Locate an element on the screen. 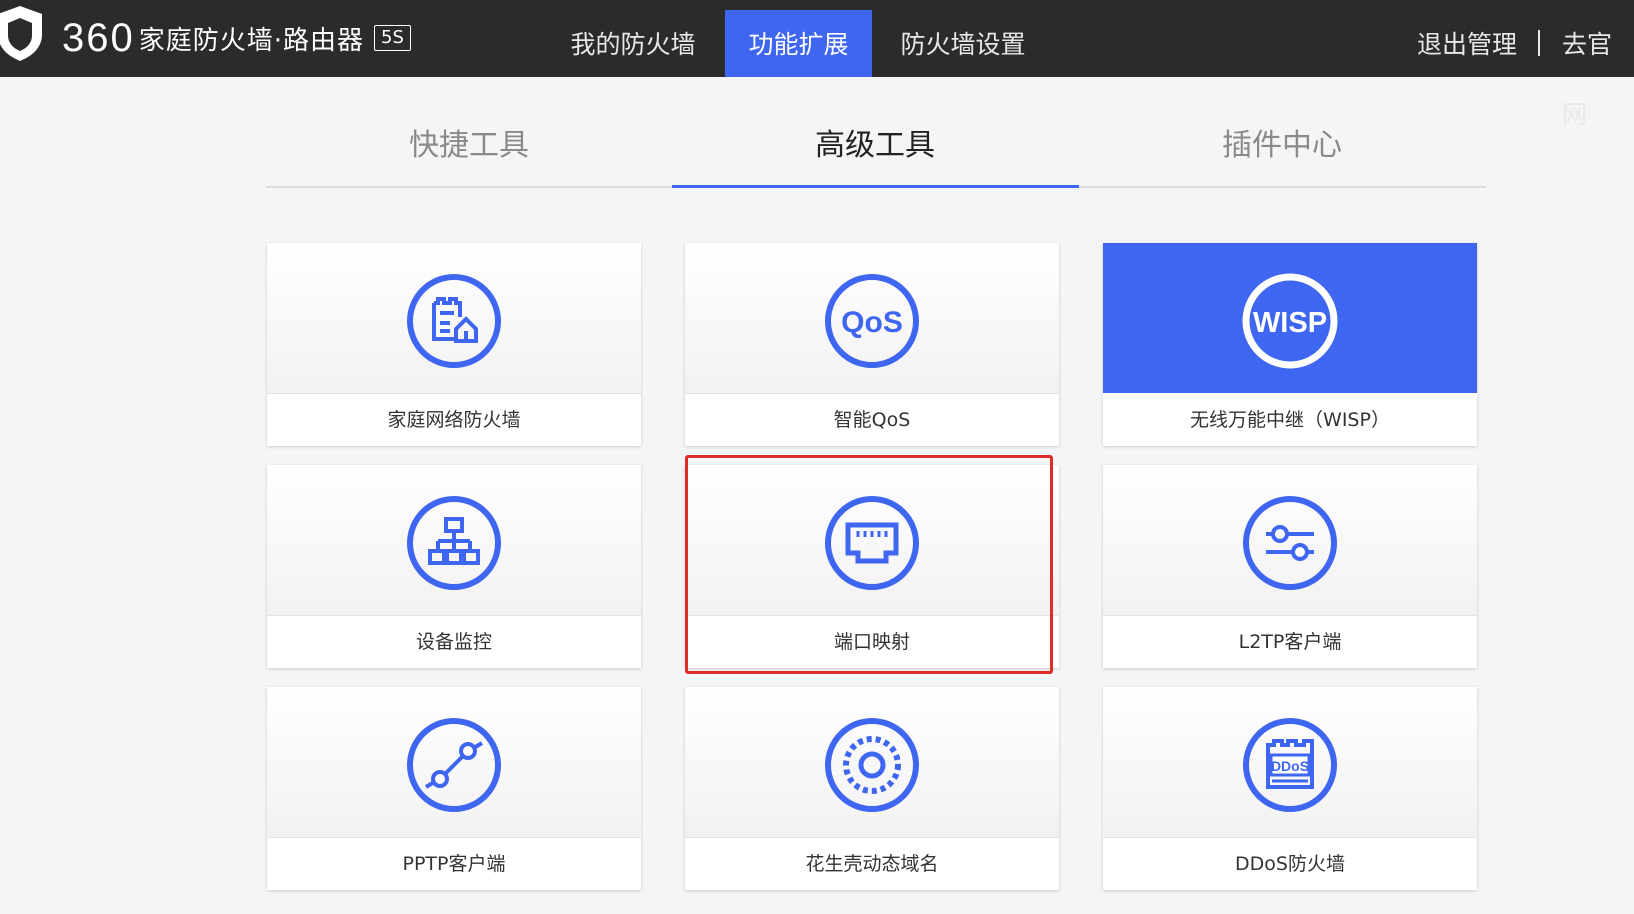 The width and height of the screenshot is (1634, 914). tool-card-smart-qos: QoS 智能QoS is located at coordinates (872, 344).